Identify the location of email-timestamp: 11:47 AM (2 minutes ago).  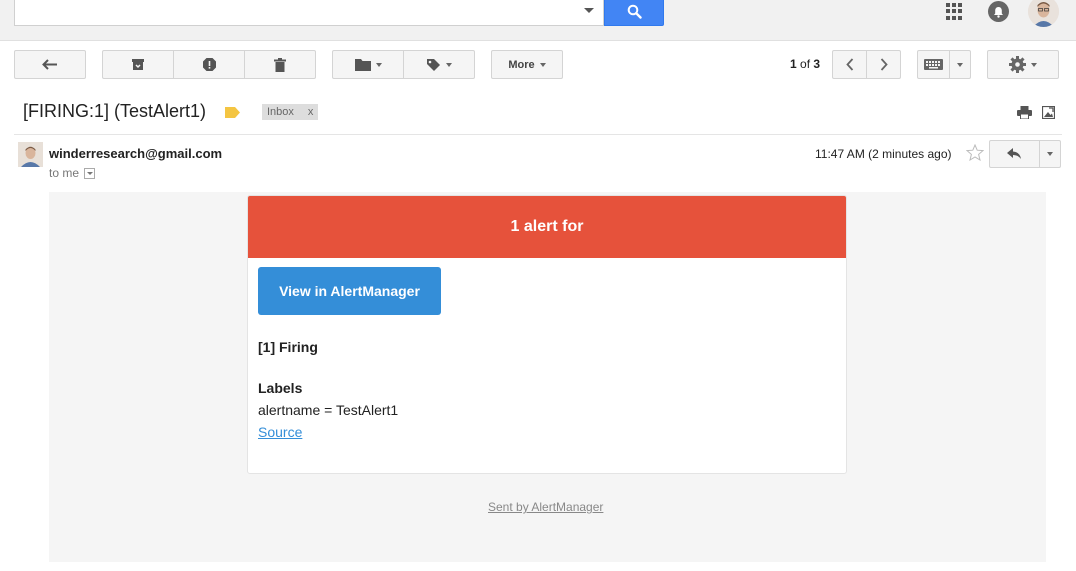
(883, 154).